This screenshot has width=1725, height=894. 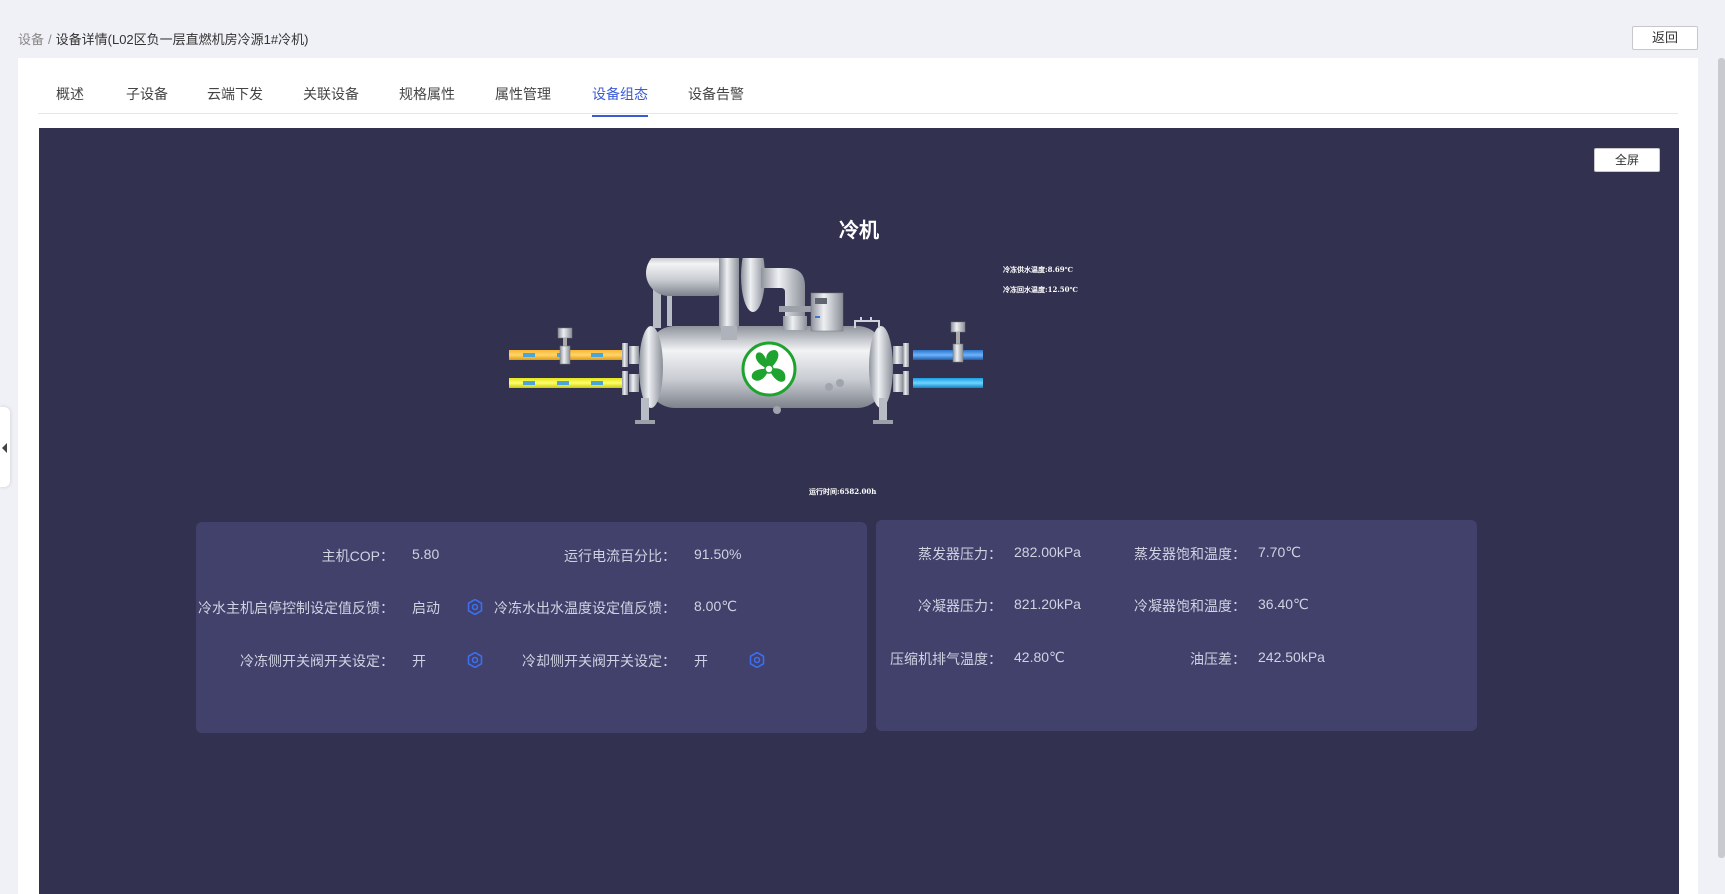 I want to click on chilled-water-supply-pipe, so click(x=948, y=383).